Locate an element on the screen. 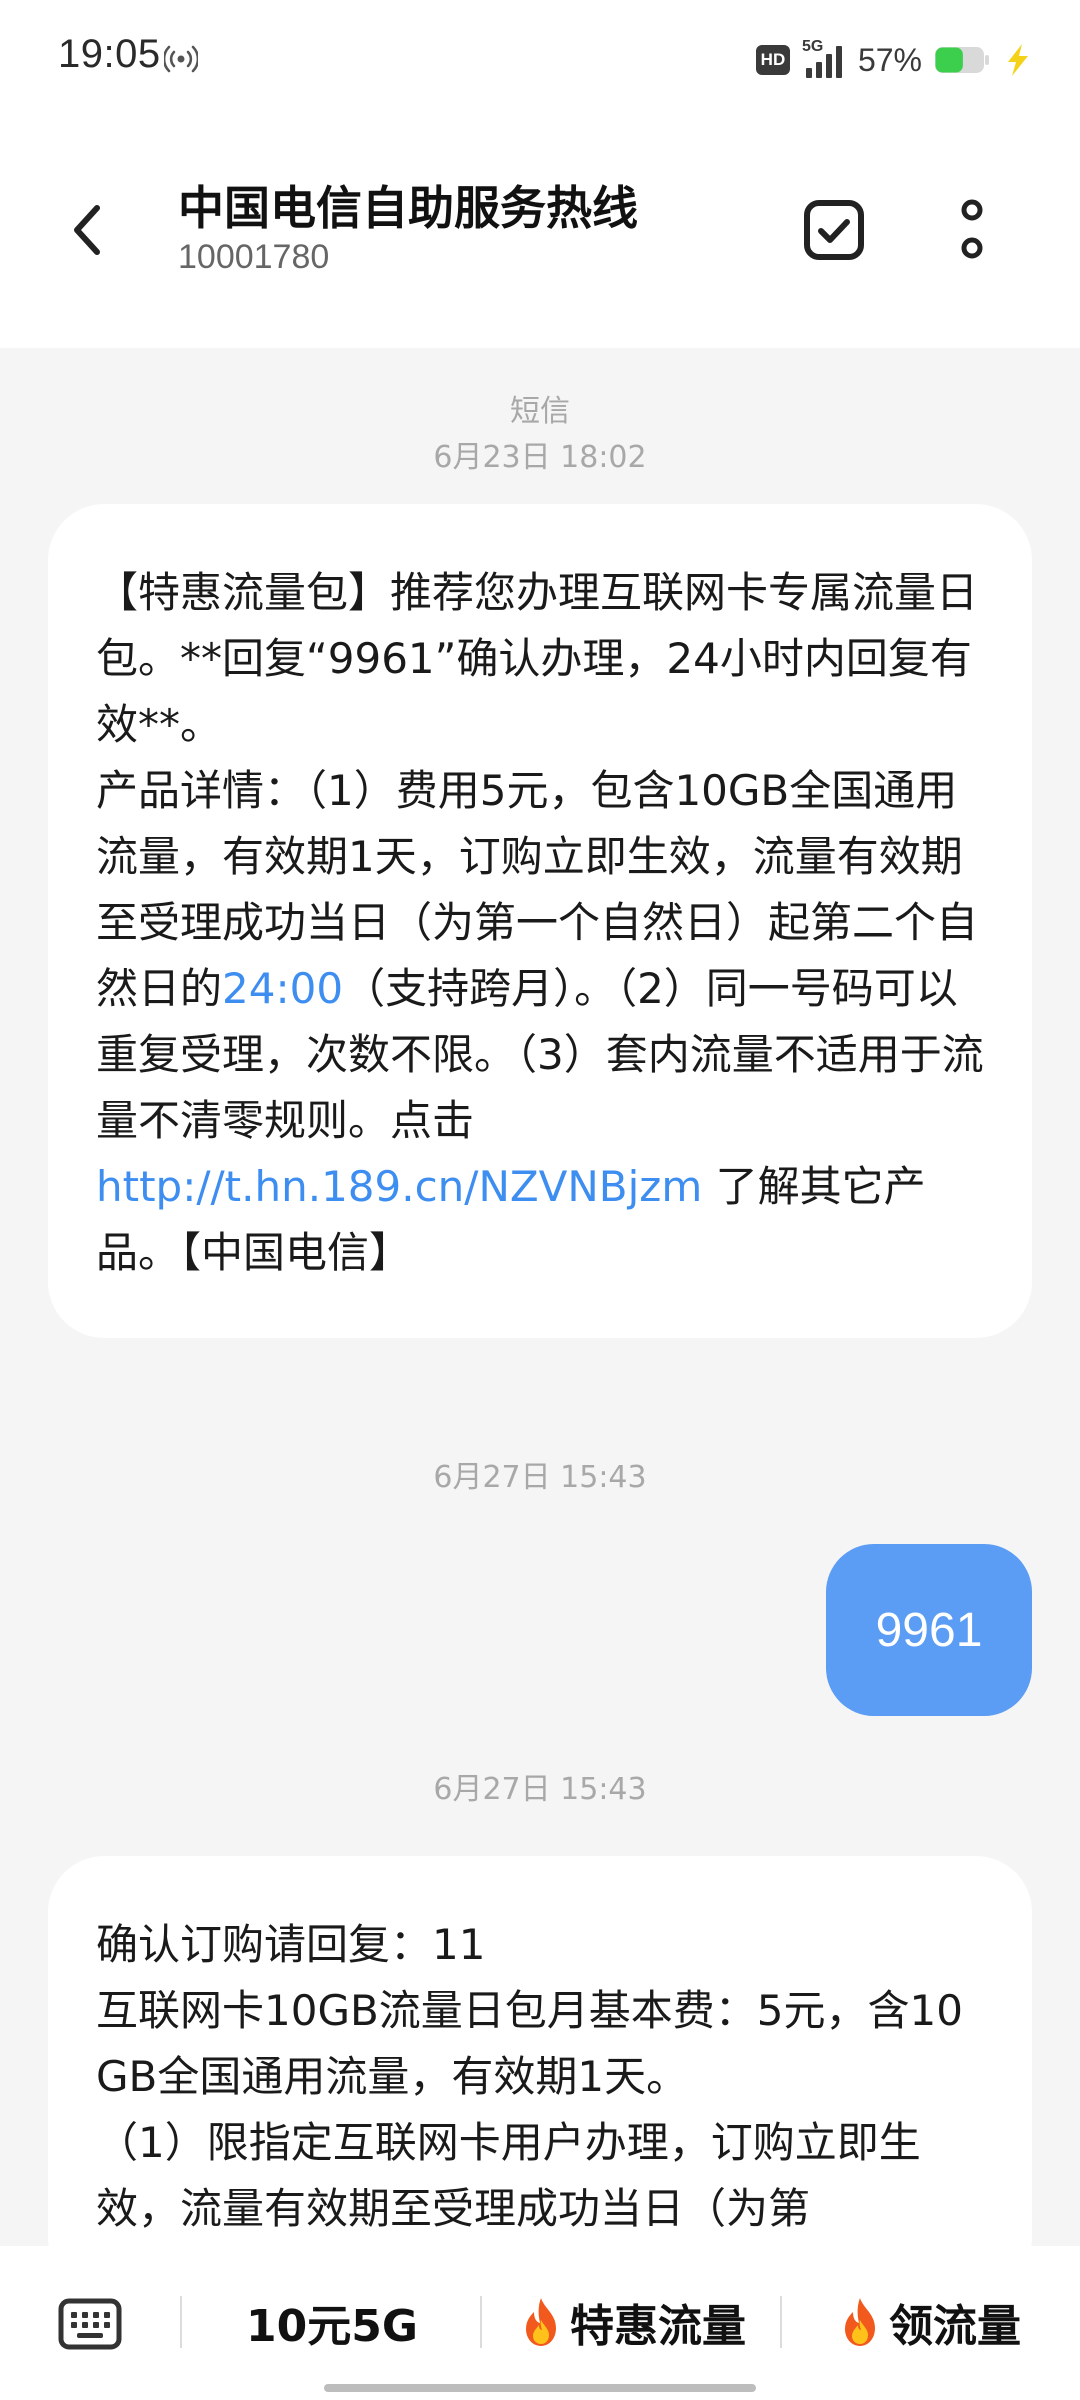 Image resolution: width=1080 pixels, height=2400 pixels. more-vertical-icon is located at coordinates (972, 229).